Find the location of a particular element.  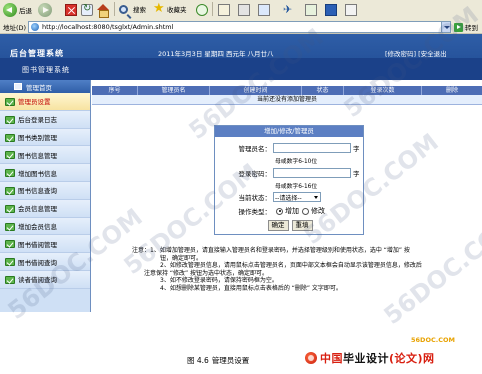

refresh-button is located at coordinates (87, 9).